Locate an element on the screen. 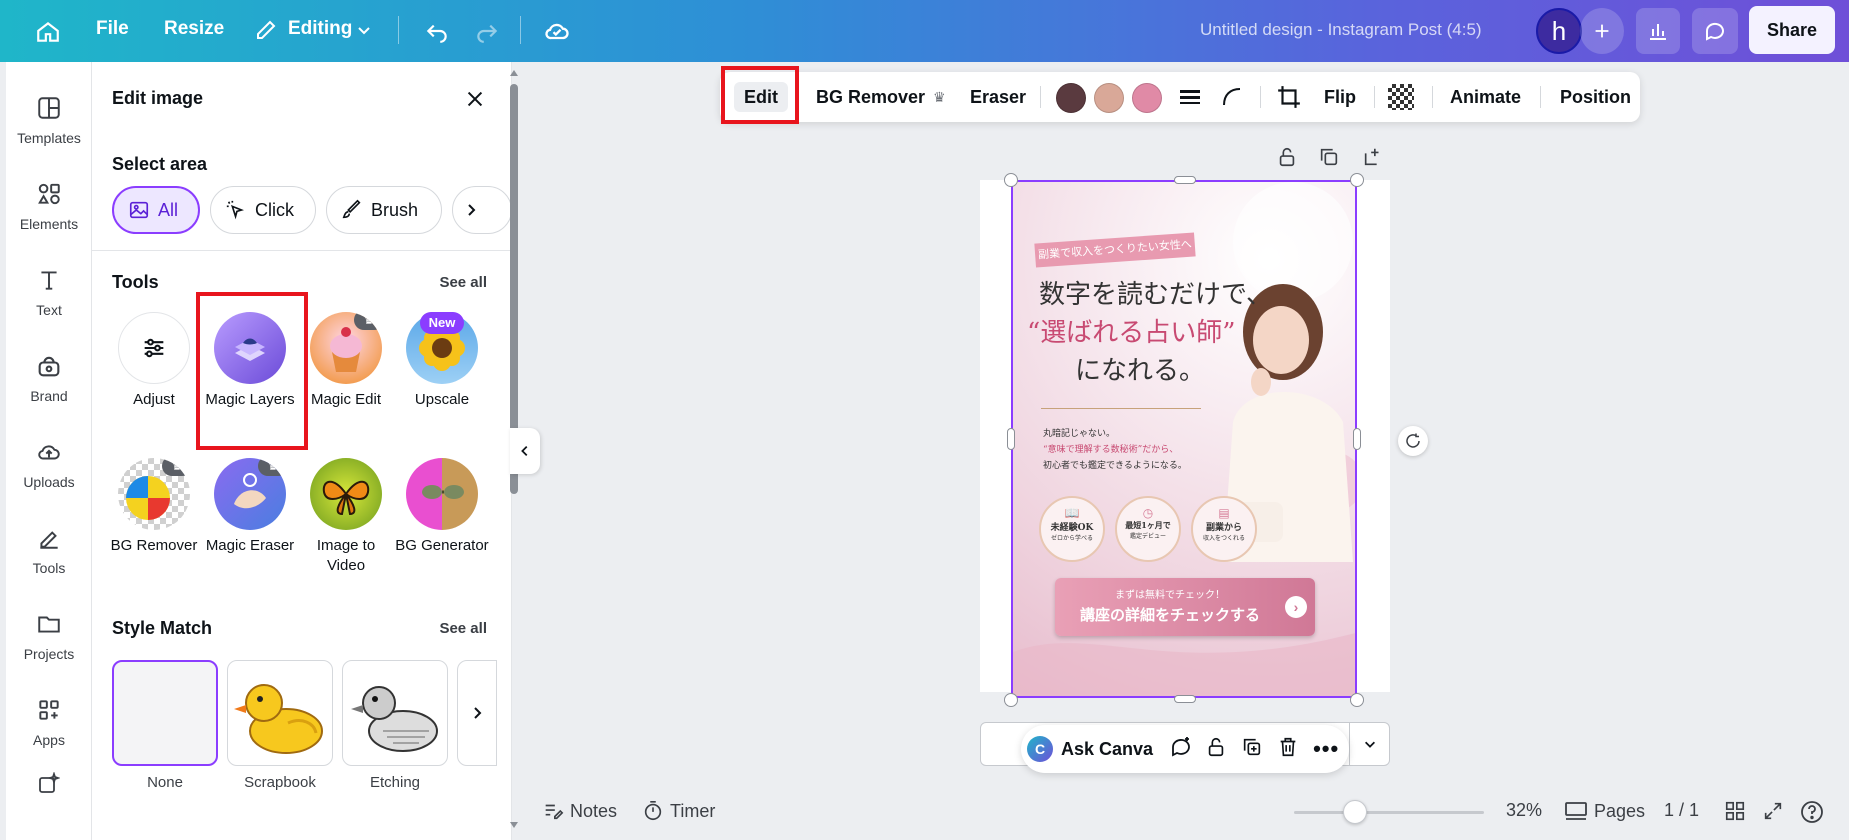 This screenshot has width=1849, height=840. select-area-click: Click is located at coordinates (263, 210).